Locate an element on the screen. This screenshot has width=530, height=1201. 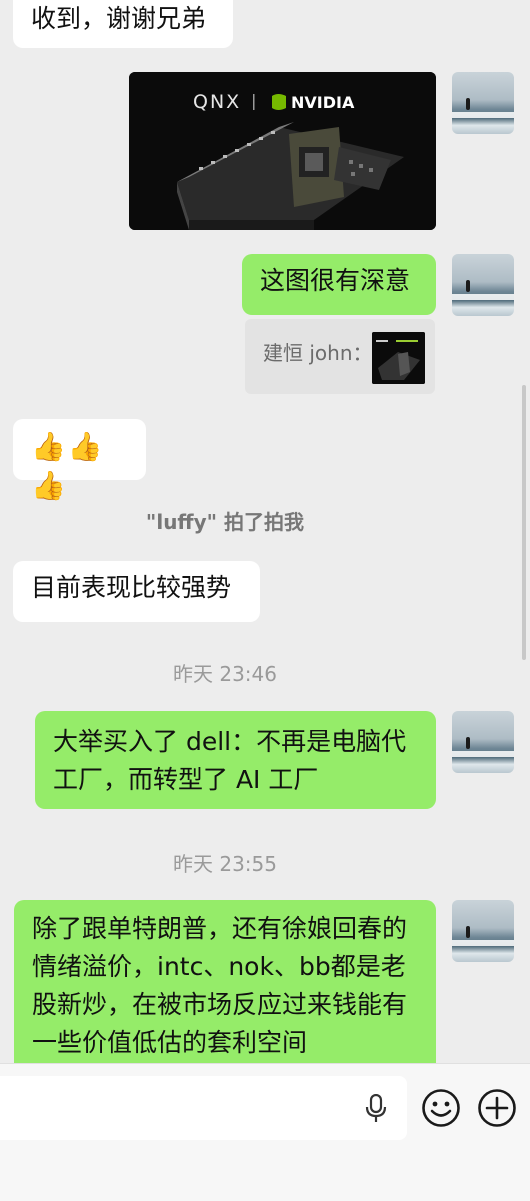
message-sent-2: 这图很有深意 is located at coordinates (339, 284).